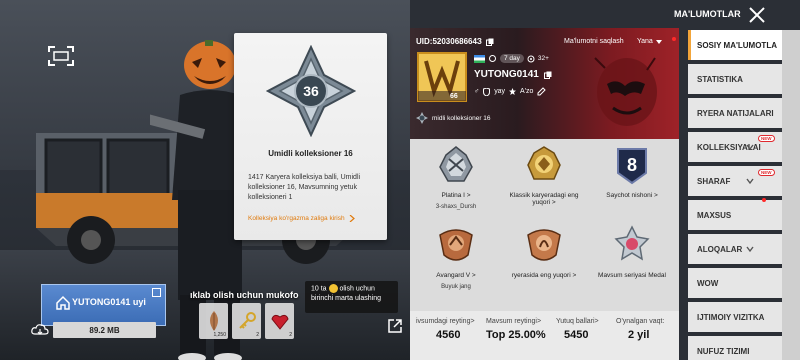  What do you see at coordinates (395, 326) in the screenshot?
I see `share-icon` at bounding box center [395, 326].